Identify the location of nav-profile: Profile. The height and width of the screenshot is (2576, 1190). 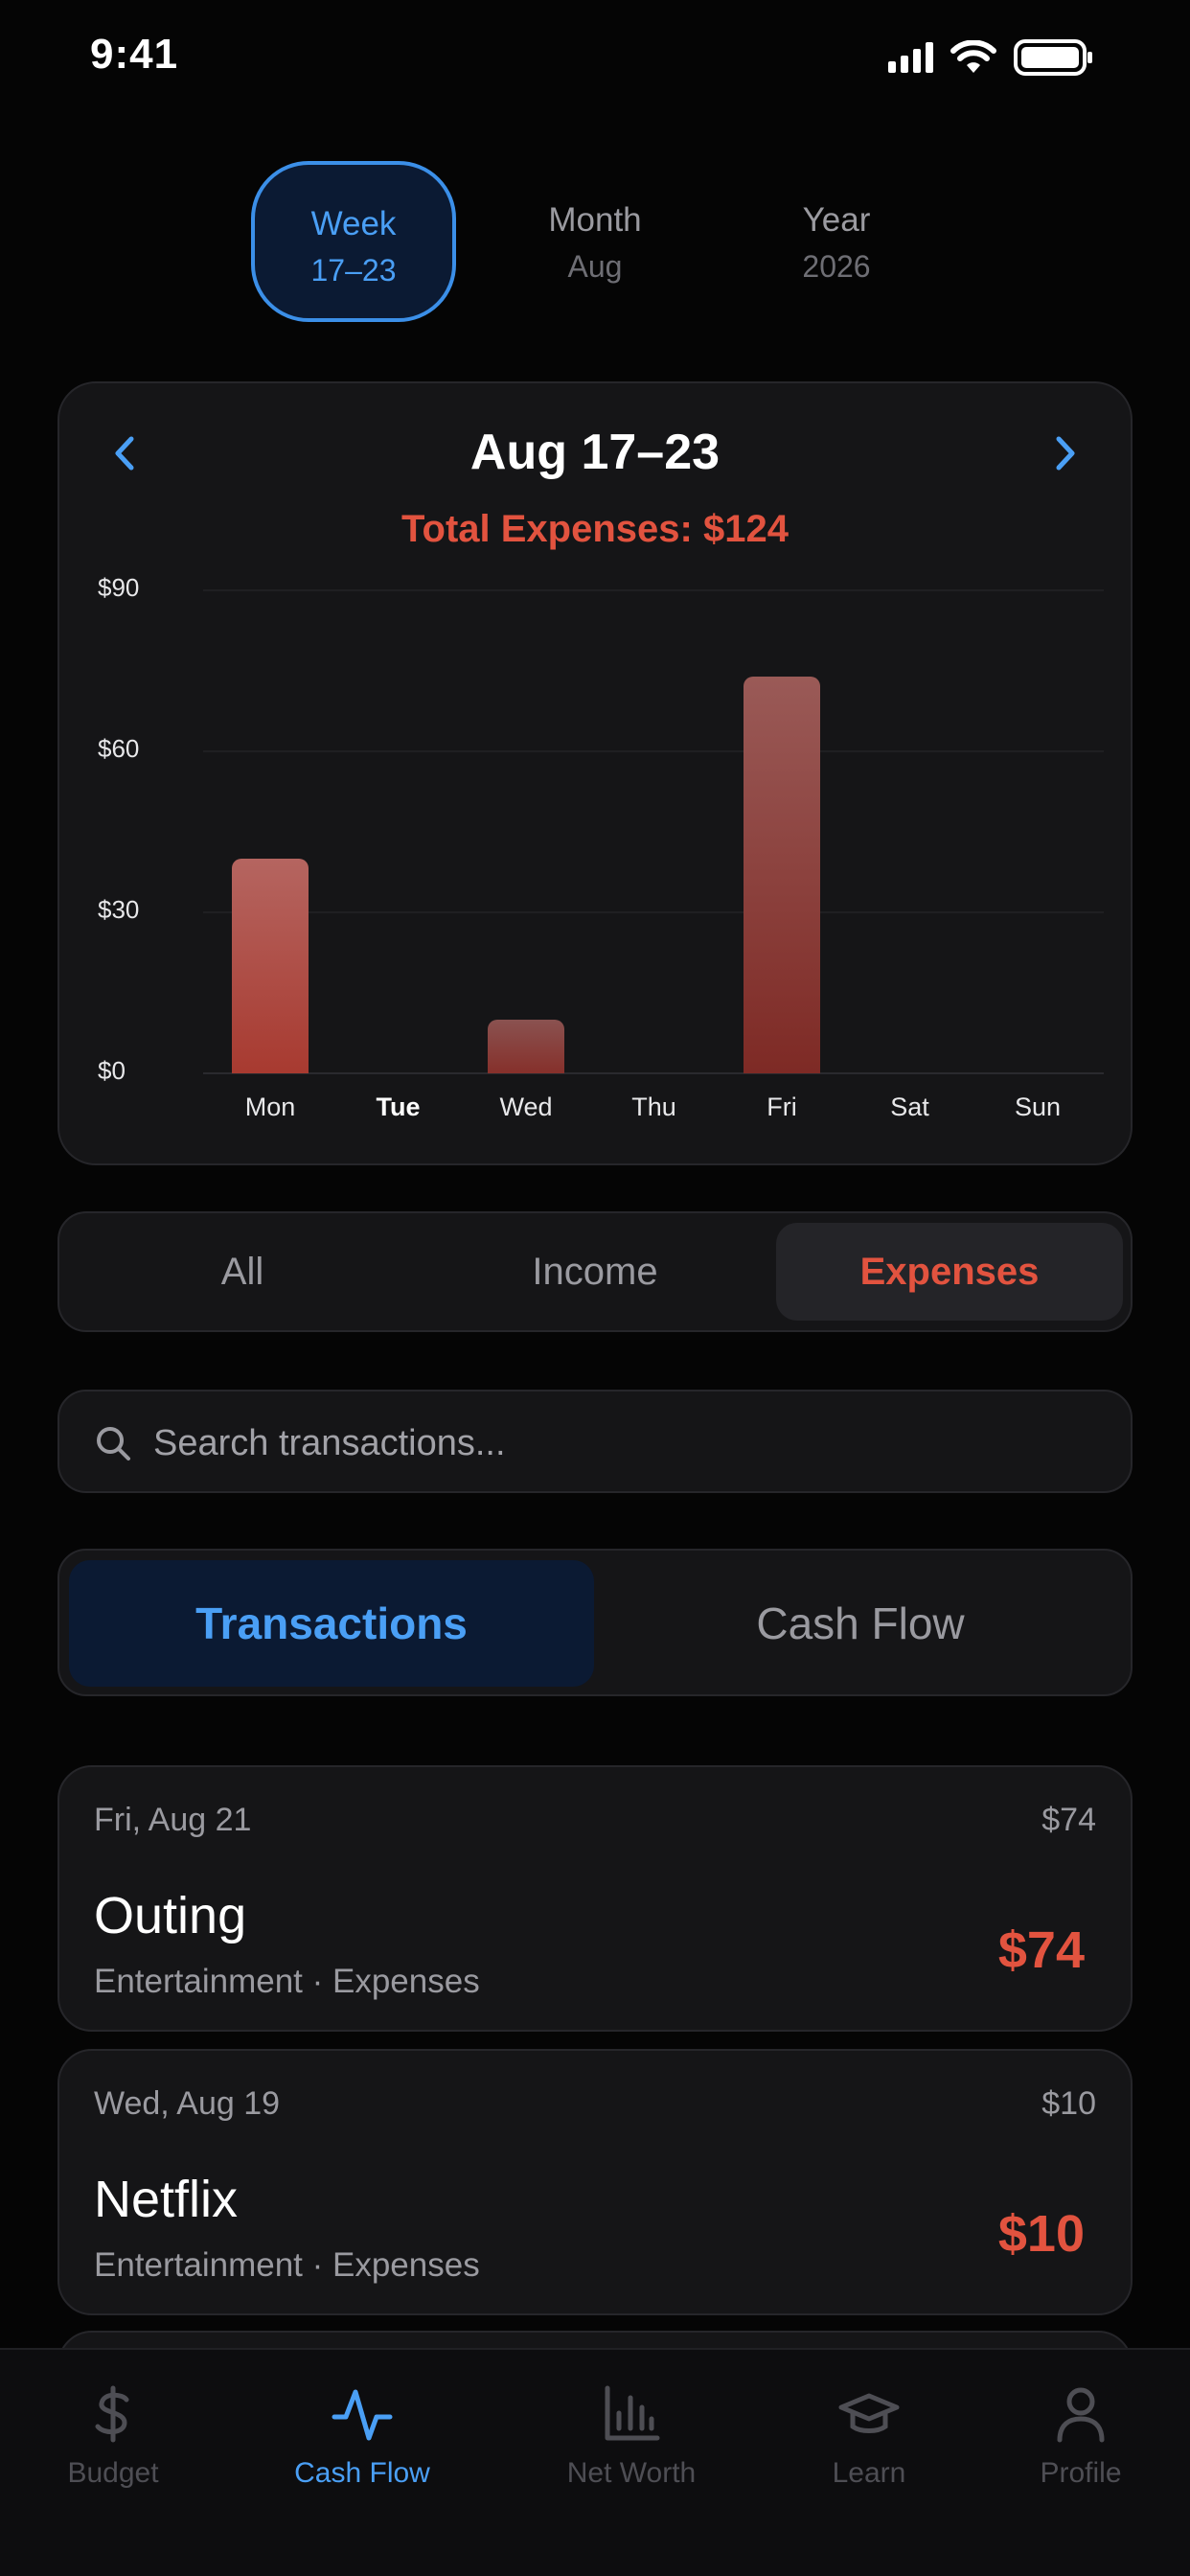
(1078, 2437).